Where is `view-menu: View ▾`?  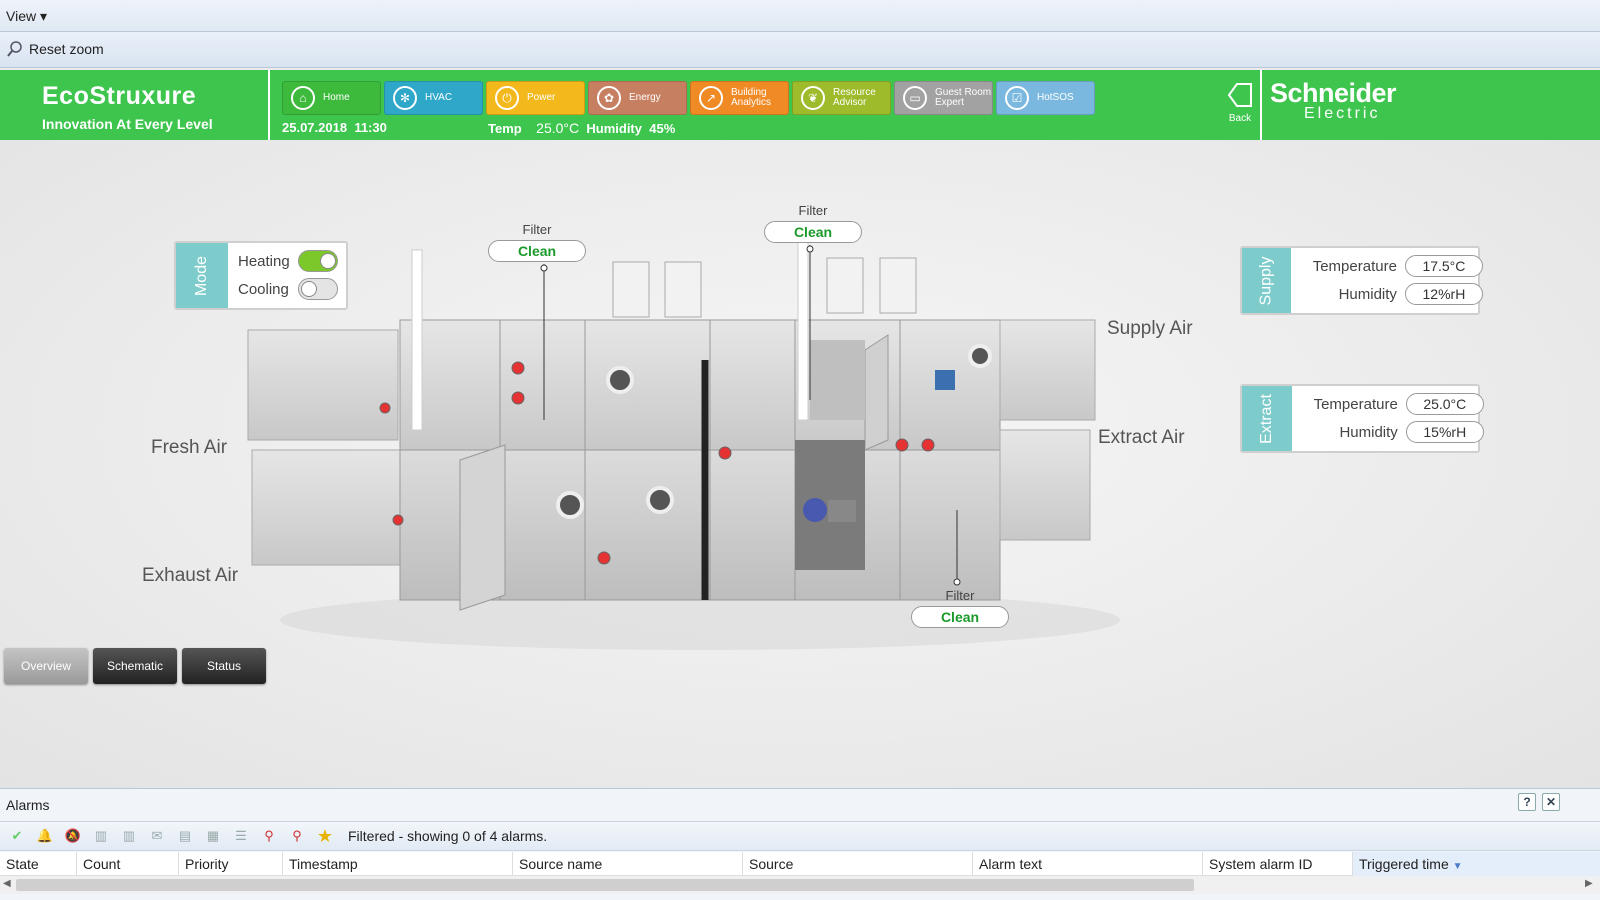
view-menu: View ▾ is located at coordinates (26, 16).